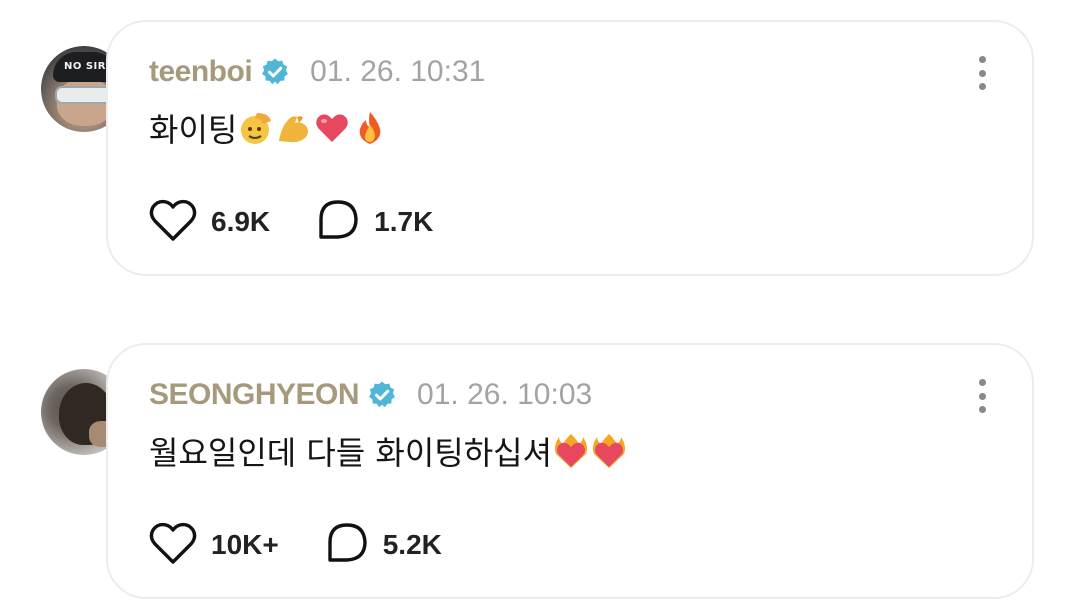  Describe the element at coordinates (209, 222) in the screenshot. I see `like-button: 6.9K` at that location.